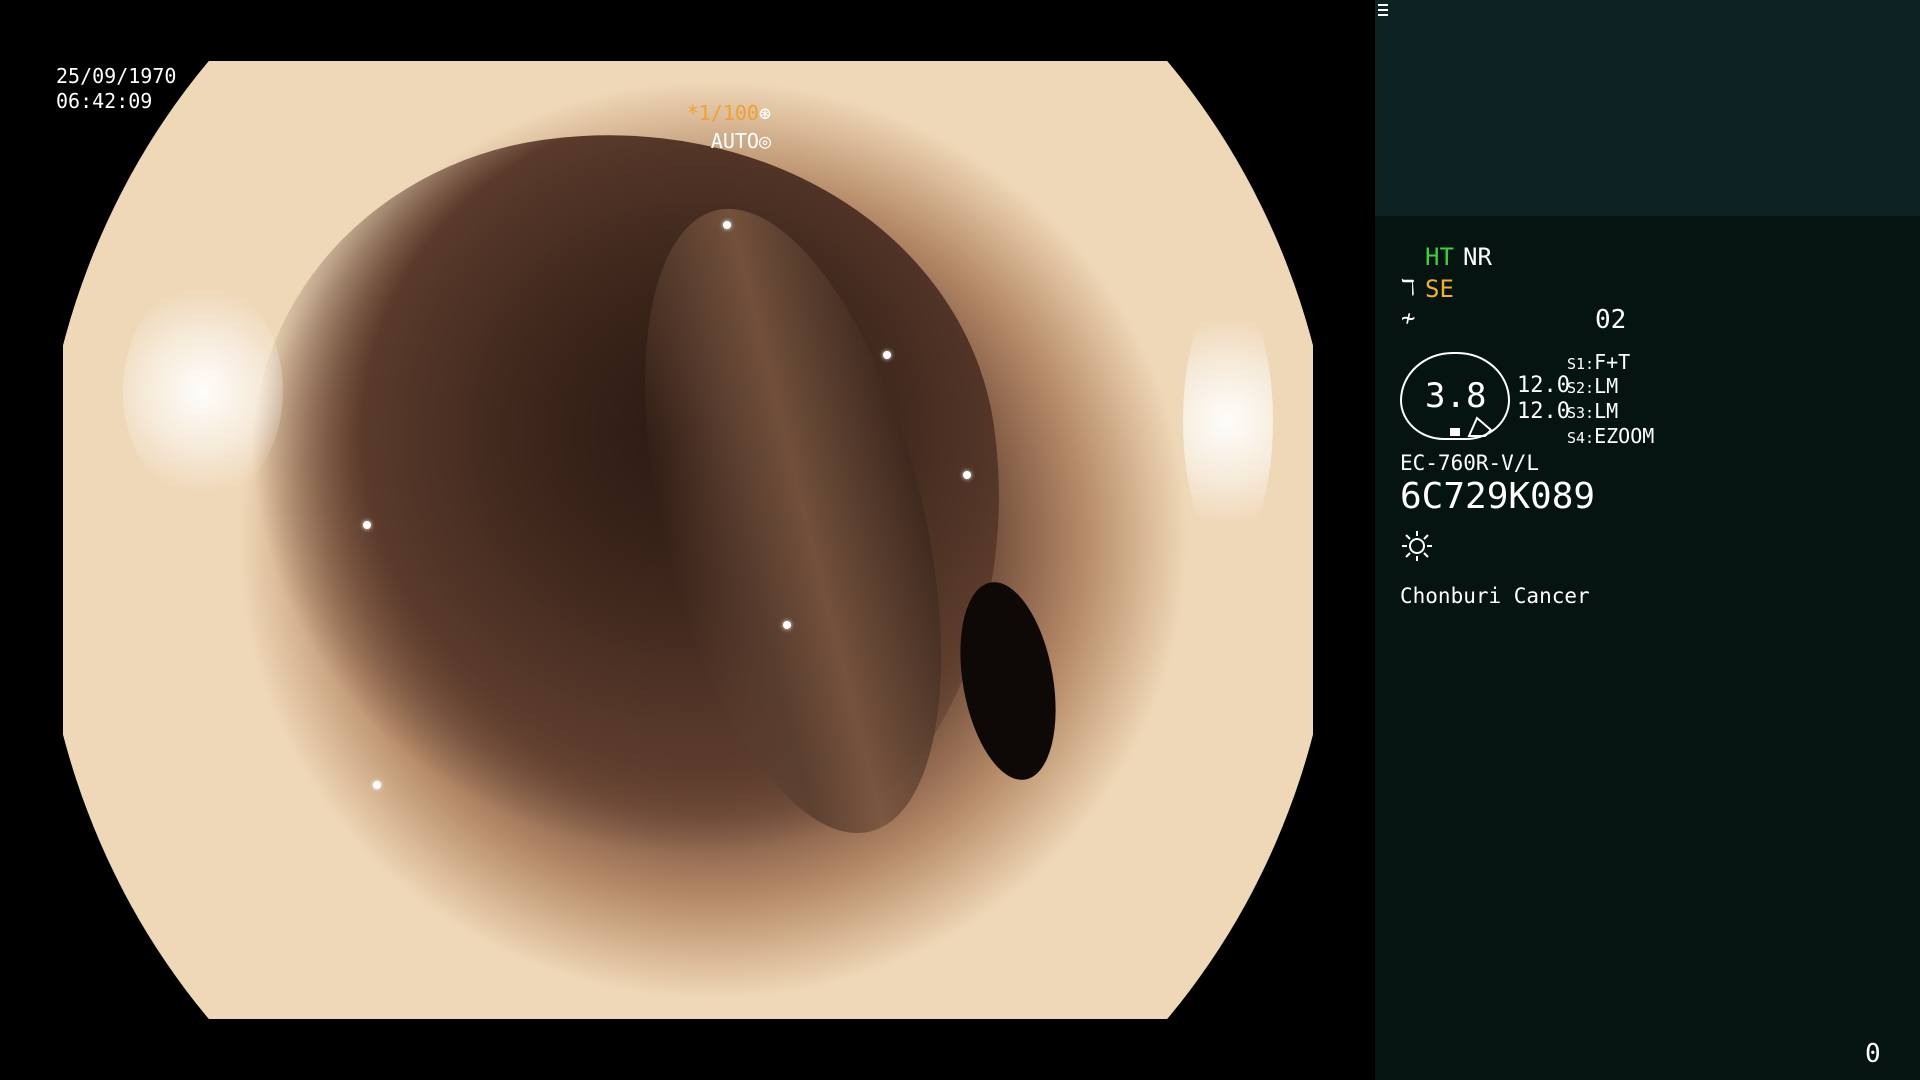 The image size is (1920, 1080). Describe the element at coordinates (1456, 396) in the screenshot. I see `zoom-scale-value: 3.8` at that location.